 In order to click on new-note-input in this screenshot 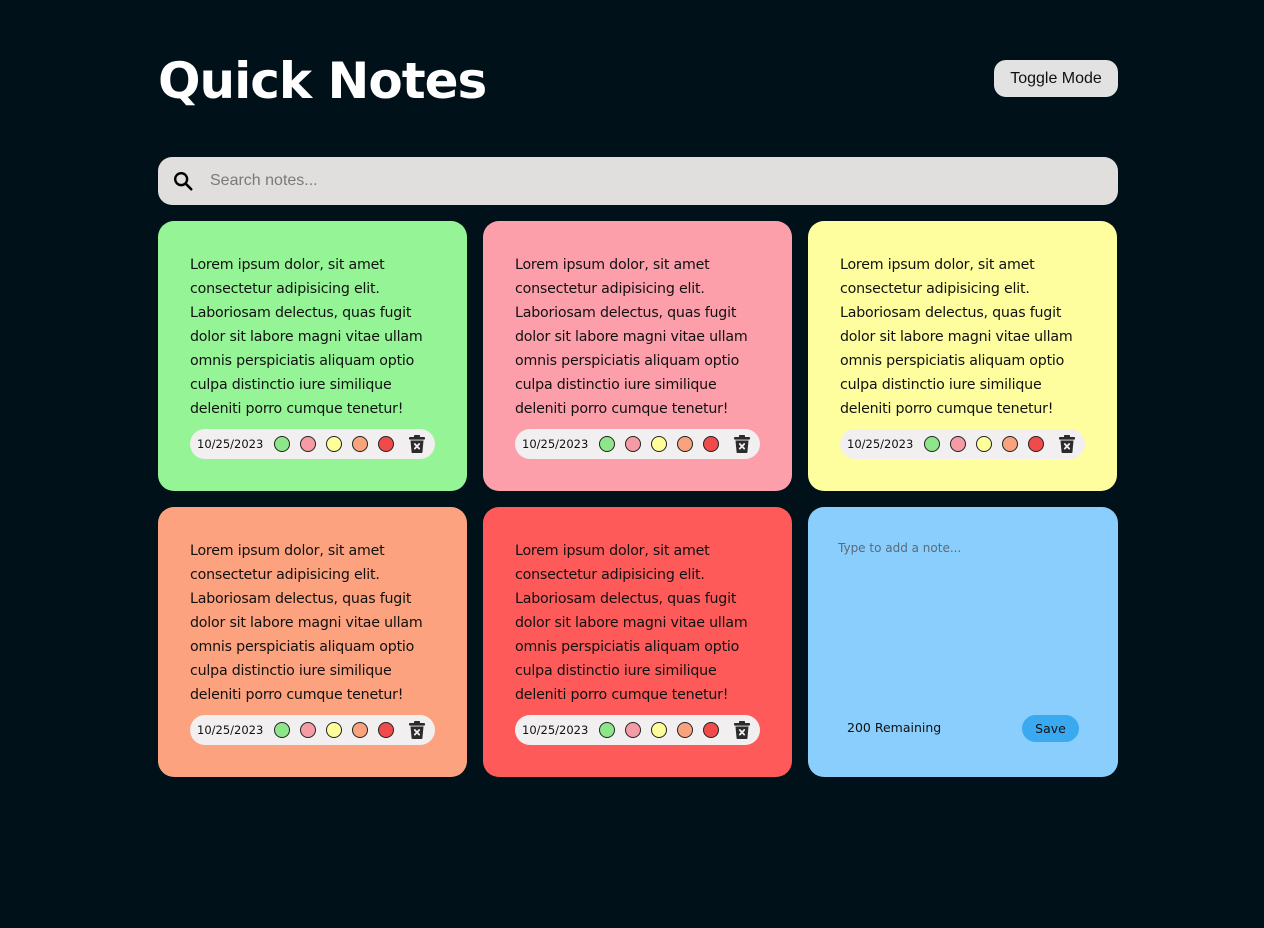, I will do `click(963, 616)`.